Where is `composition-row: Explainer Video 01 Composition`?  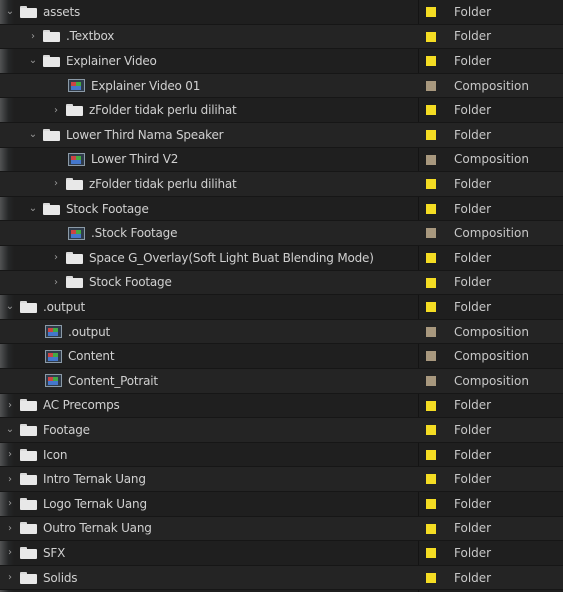
composition-row: Explainer Video 01 Composition is located at coordinates (281, 86).